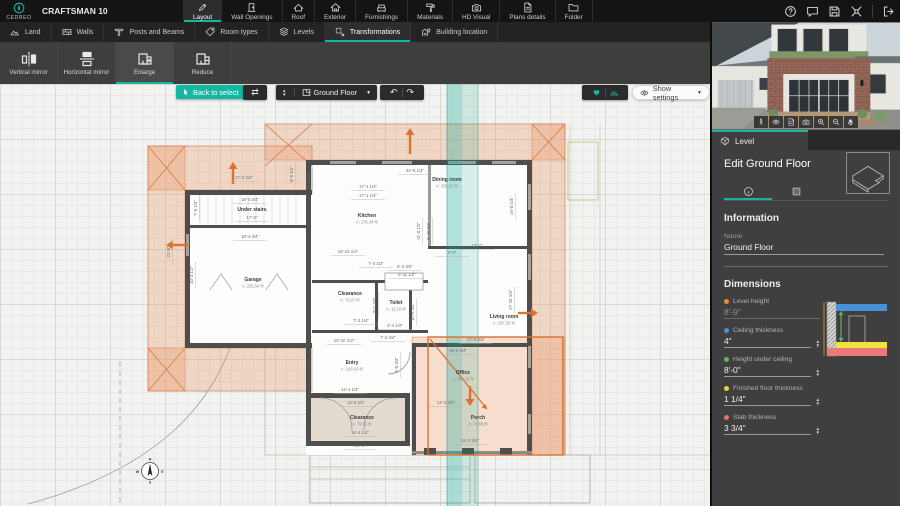 The height and width of the screenshot is (506, 900). Describe the element at coordinates (834, 11) in the screenshot. I see `save-button` at that location.